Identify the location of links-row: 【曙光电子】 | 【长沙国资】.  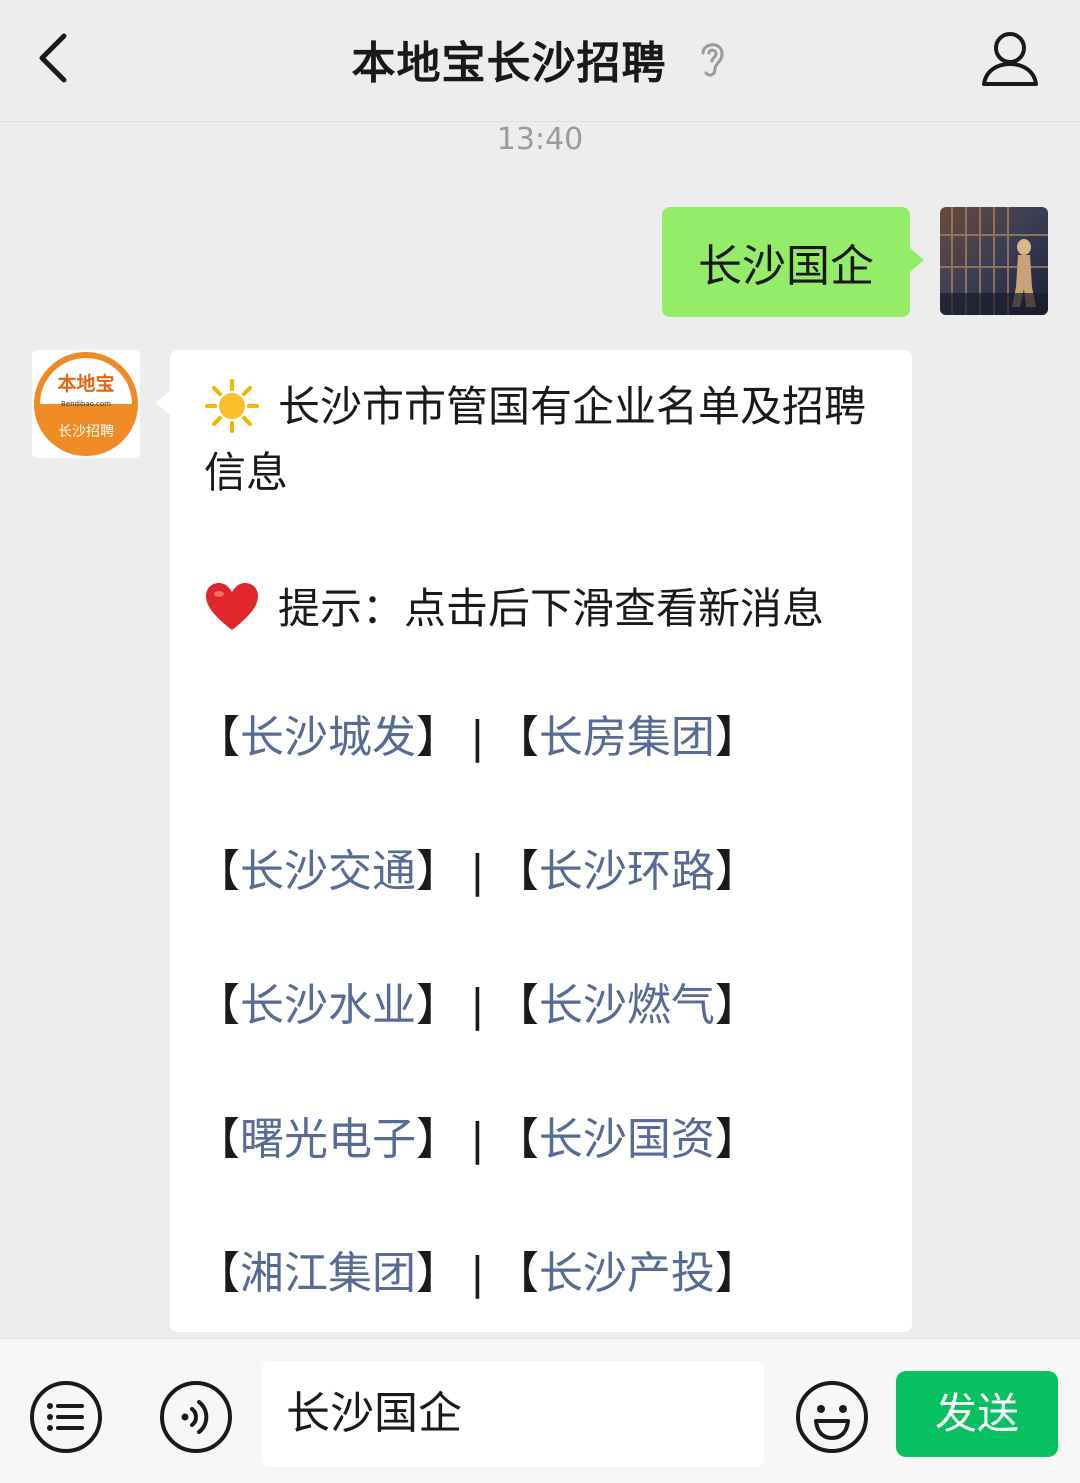
(546, 1140).